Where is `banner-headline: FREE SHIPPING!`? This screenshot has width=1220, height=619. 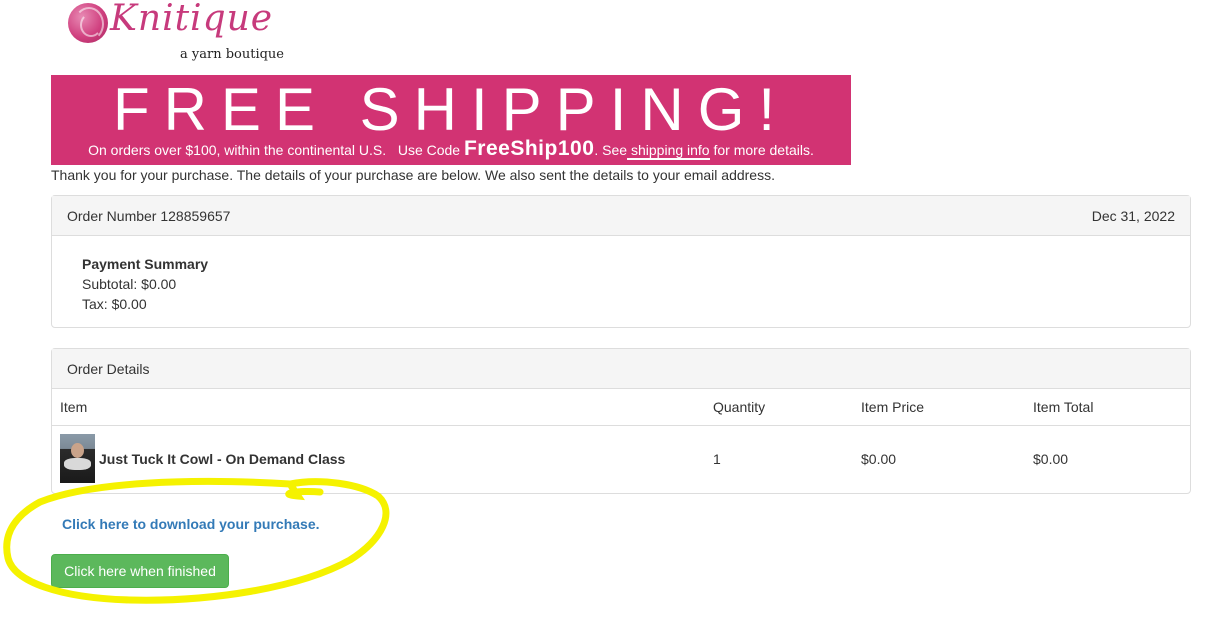
banner-headline: FREE SHIPPING! is located at coordinates (451, 109).